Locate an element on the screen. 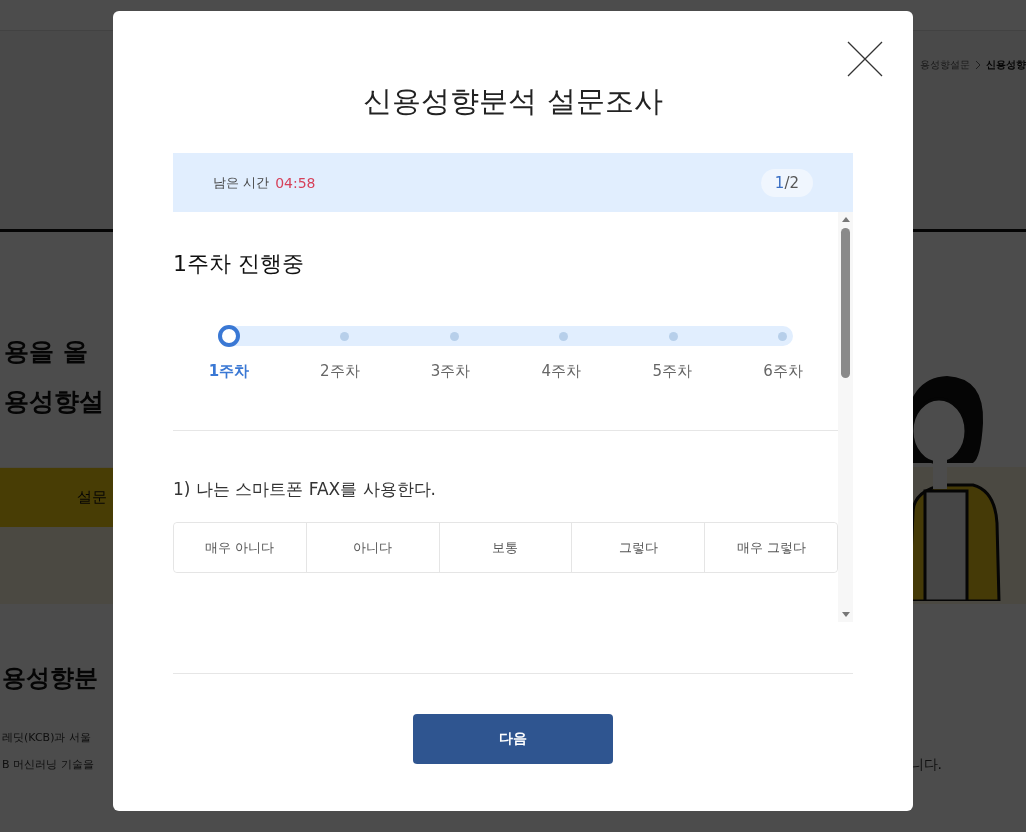  dialog-title: 신용성향분석 설문조사 is located at coordinates (513, 101).